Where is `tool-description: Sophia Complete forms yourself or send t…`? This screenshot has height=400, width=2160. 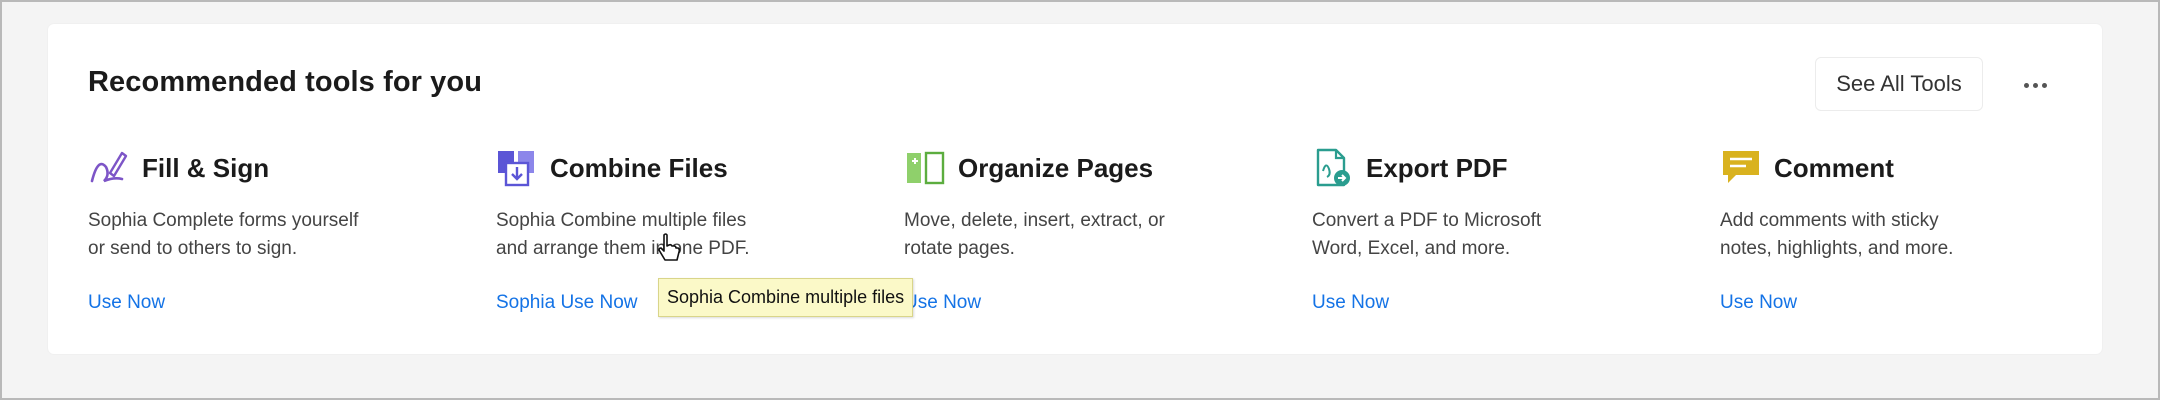 tool-description: Sophia Complete forms yourself or send t… is located at coordinates (253, 235).